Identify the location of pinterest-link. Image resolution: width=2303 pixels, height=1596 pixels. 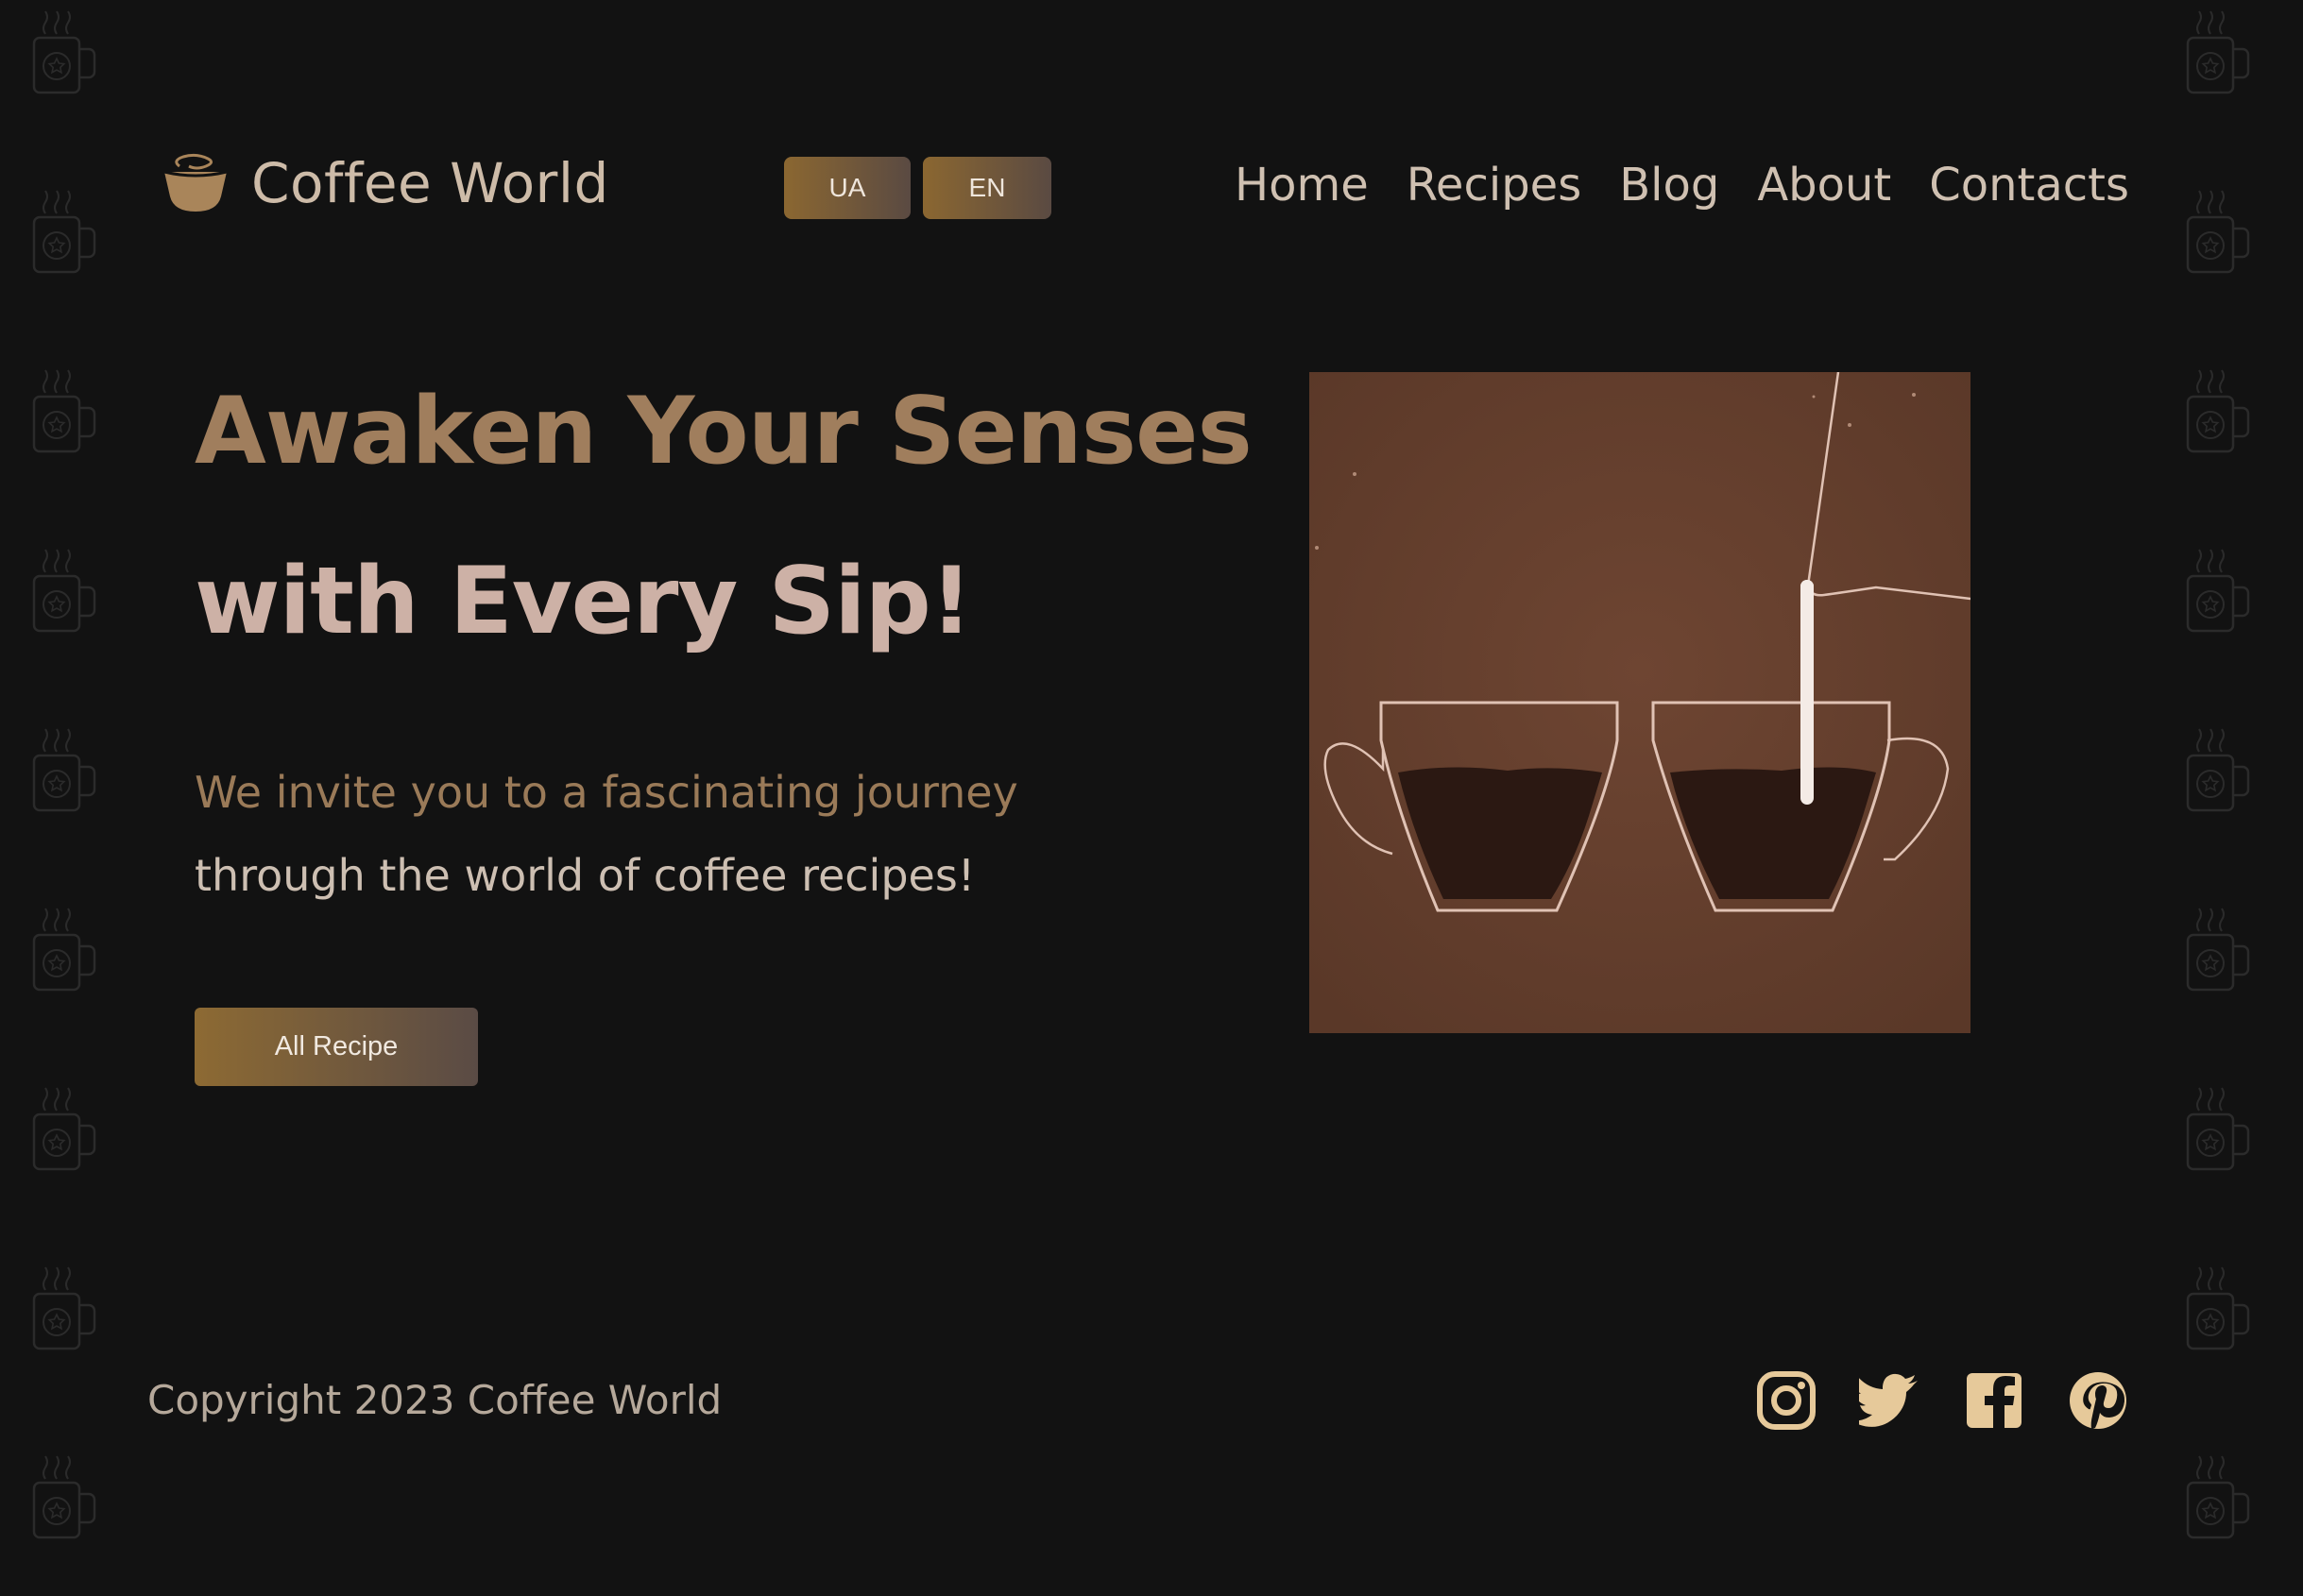
(2098, 1400).